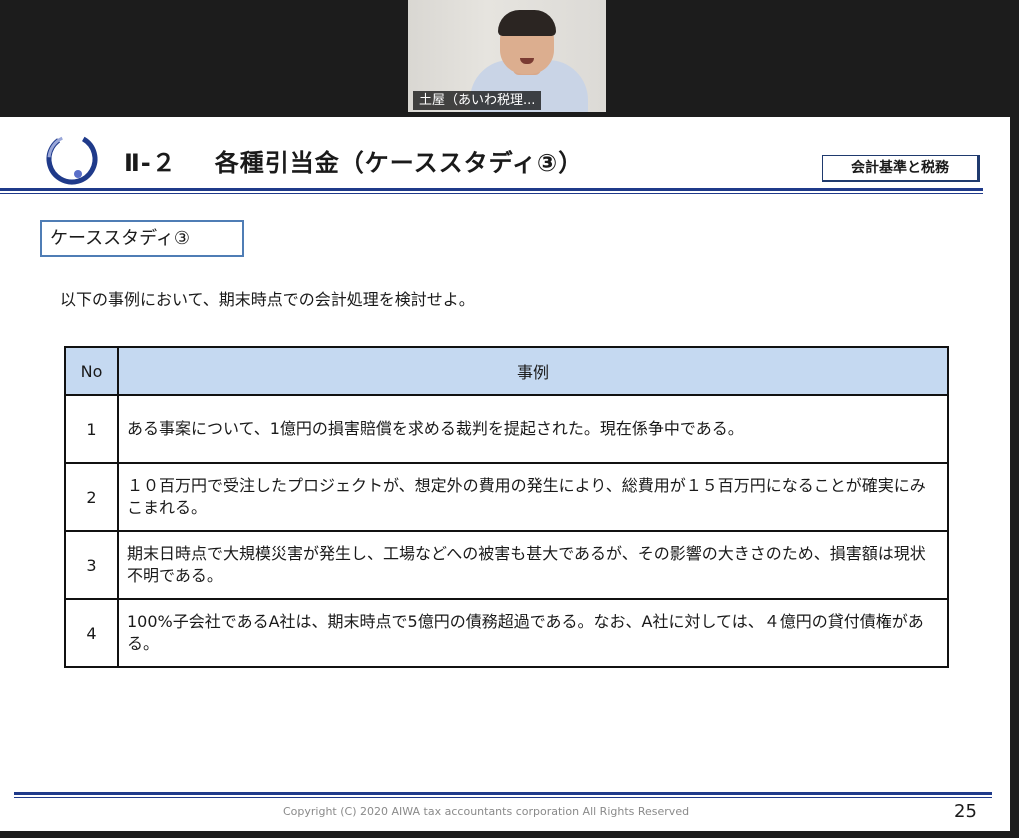 Image resolution: width=1019 pixels, height=838 pixels. I want to click on case-study-label: ケーススタディ③, so click(142, 238).